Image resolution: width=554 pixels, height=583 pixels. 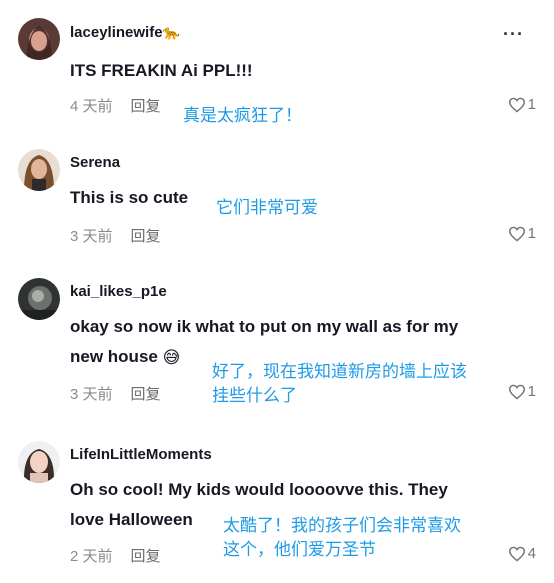 I want to click on like-button: 4, so click(x=522, y=553).